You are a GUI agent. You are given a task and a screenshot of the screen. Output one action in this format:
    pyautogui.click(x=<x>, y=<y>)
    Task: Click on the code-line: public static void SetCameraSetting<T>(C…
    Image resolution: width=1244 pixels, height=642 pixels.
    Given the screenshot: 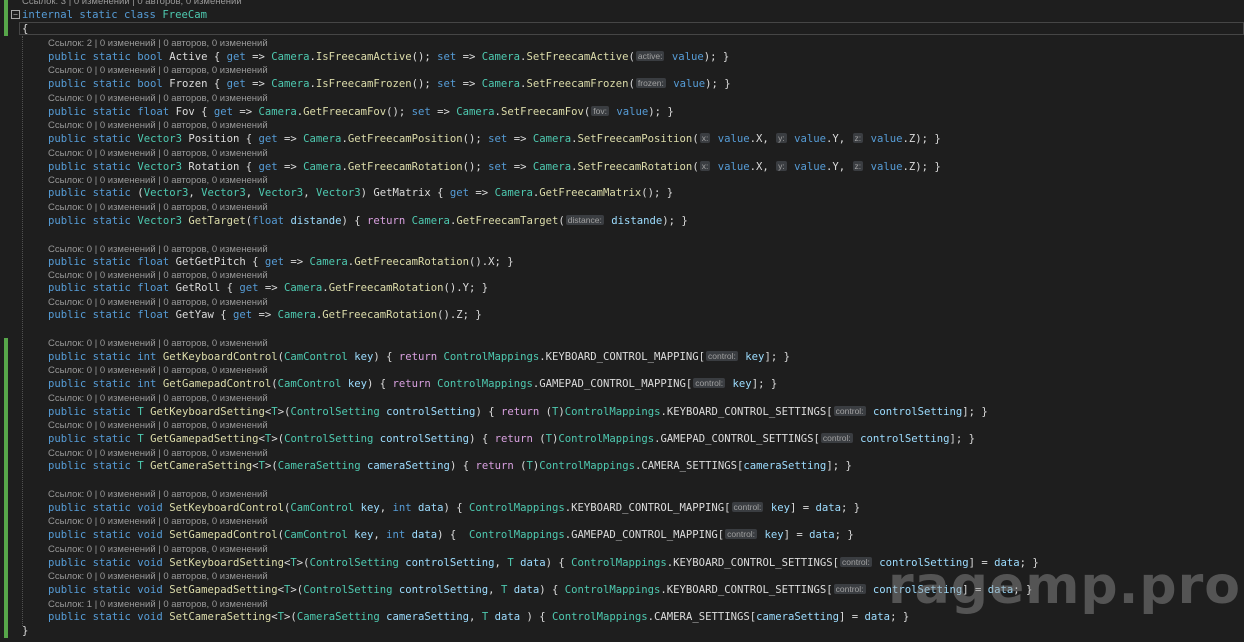 What is the action you would take?
    pyautogui.click(x=478, y=617)
    